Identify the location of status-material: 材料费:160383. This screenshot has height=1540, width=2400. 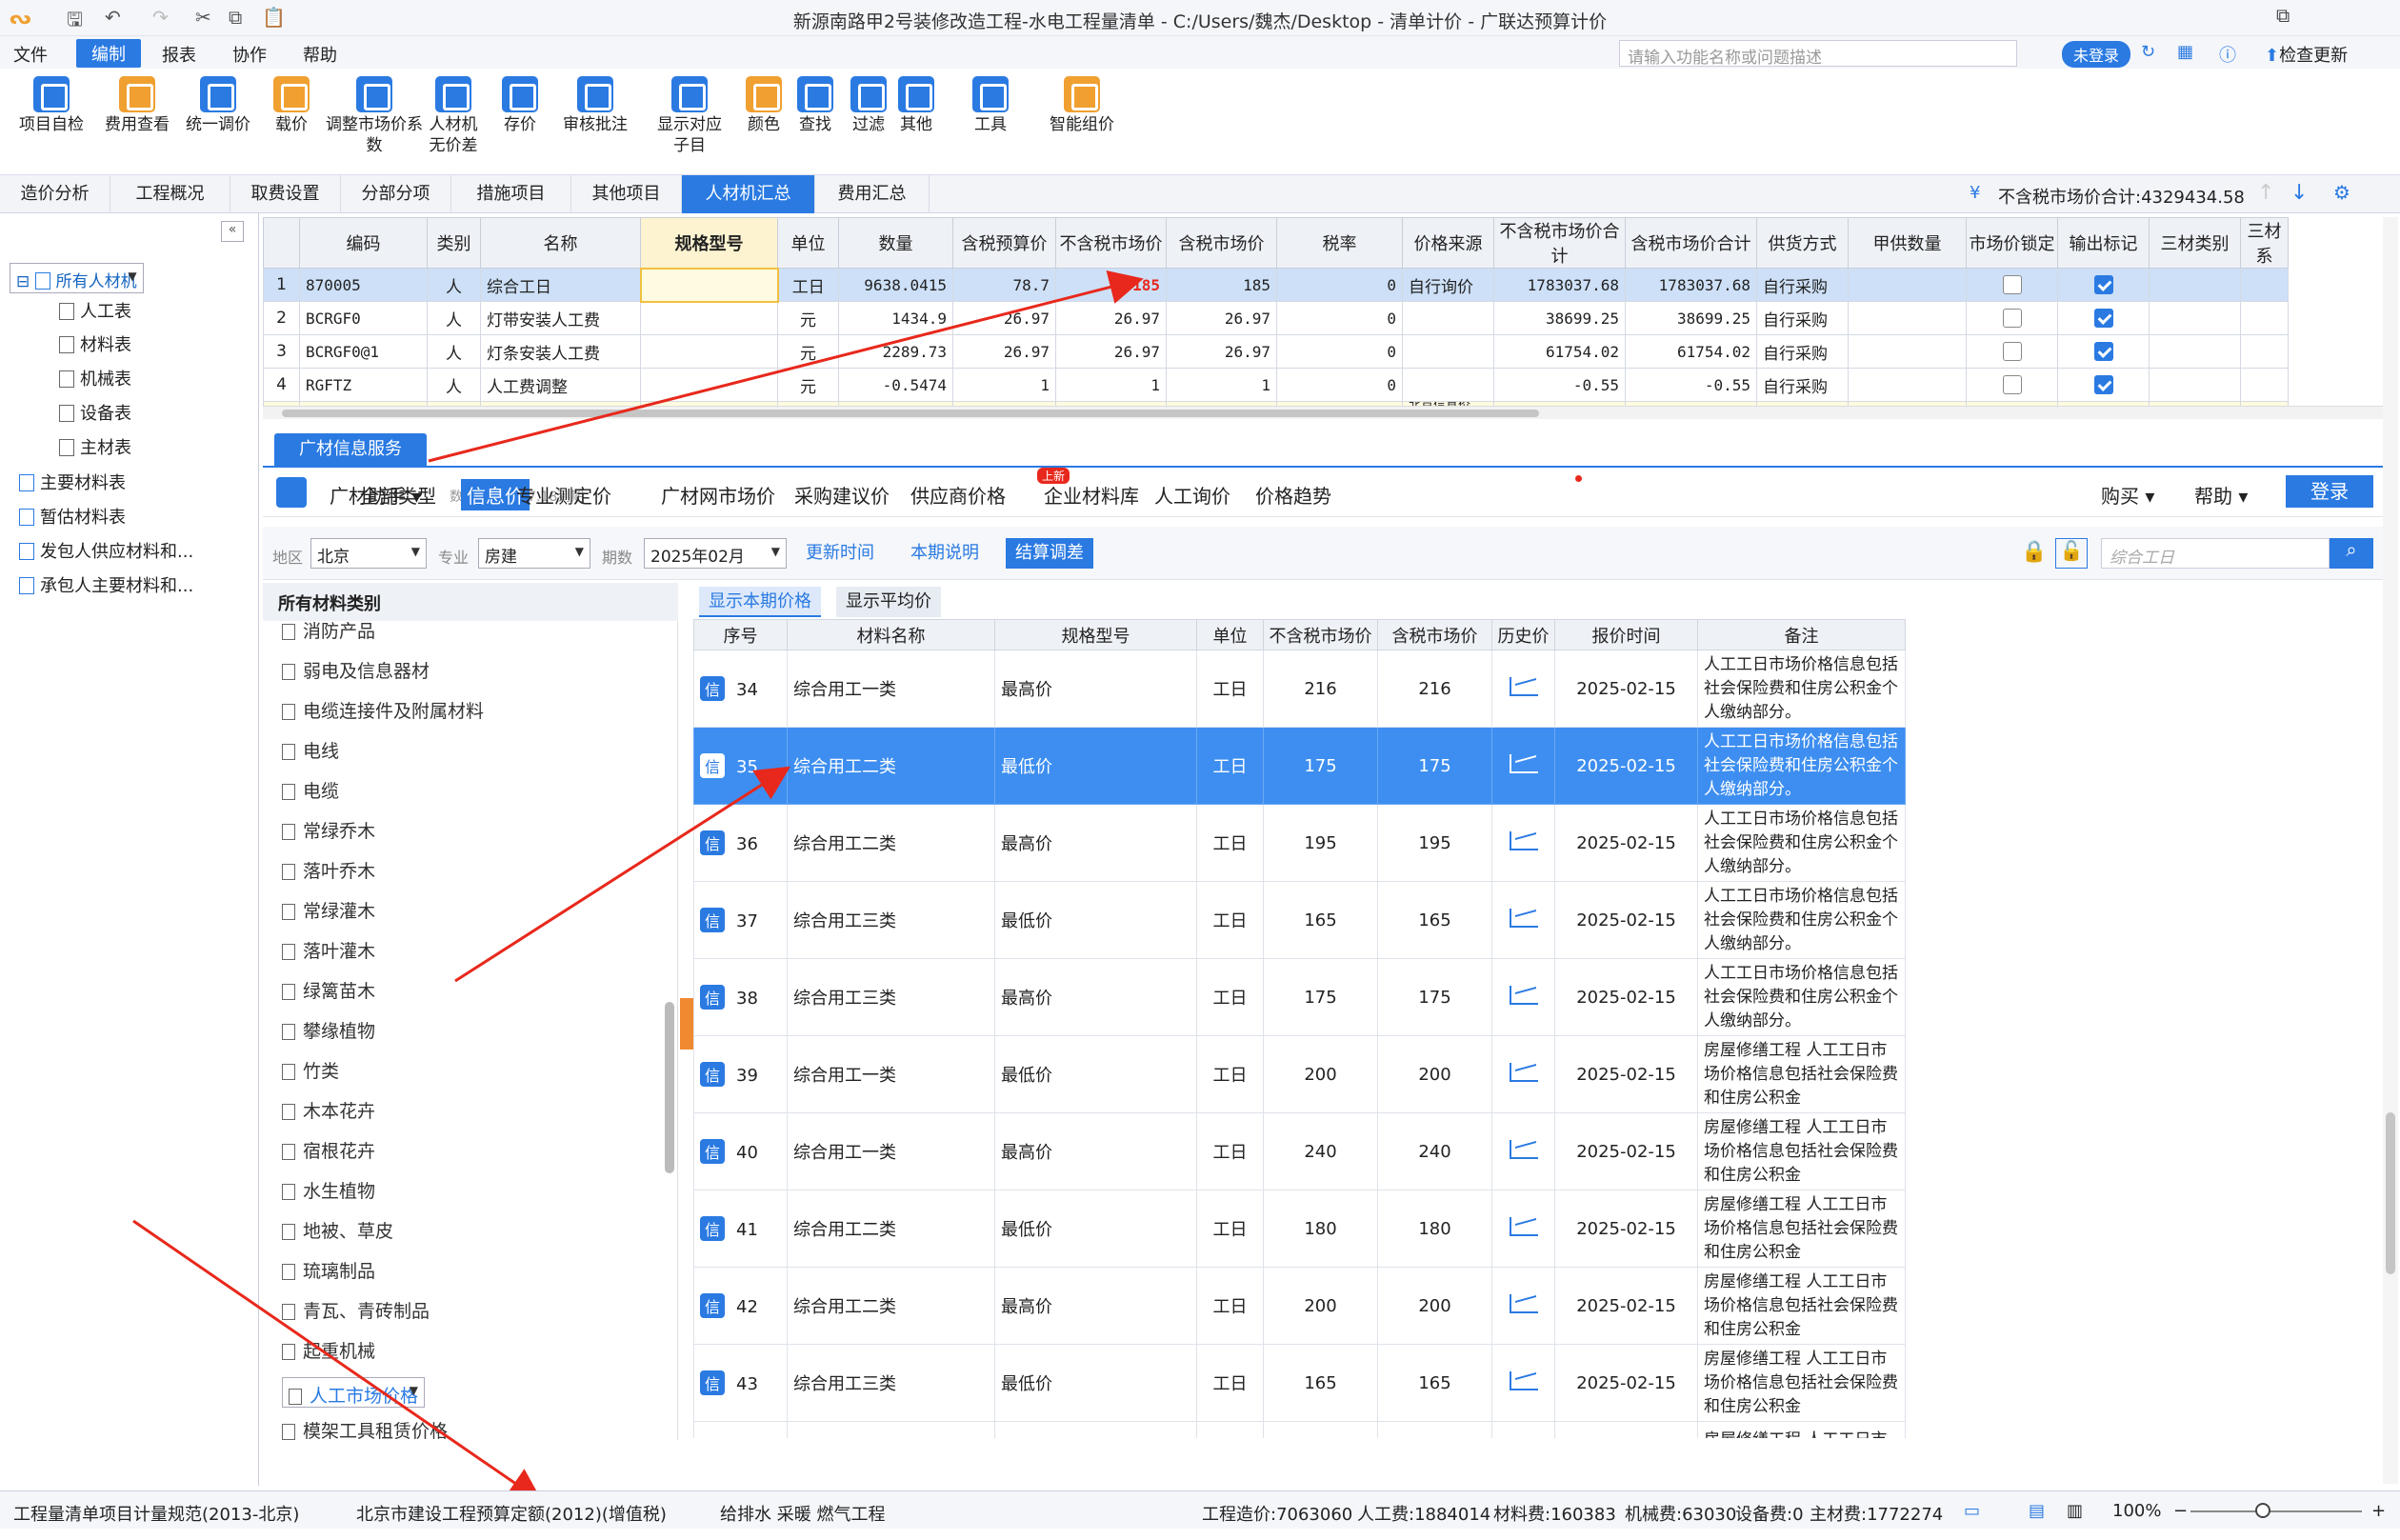
(1554, 1515).